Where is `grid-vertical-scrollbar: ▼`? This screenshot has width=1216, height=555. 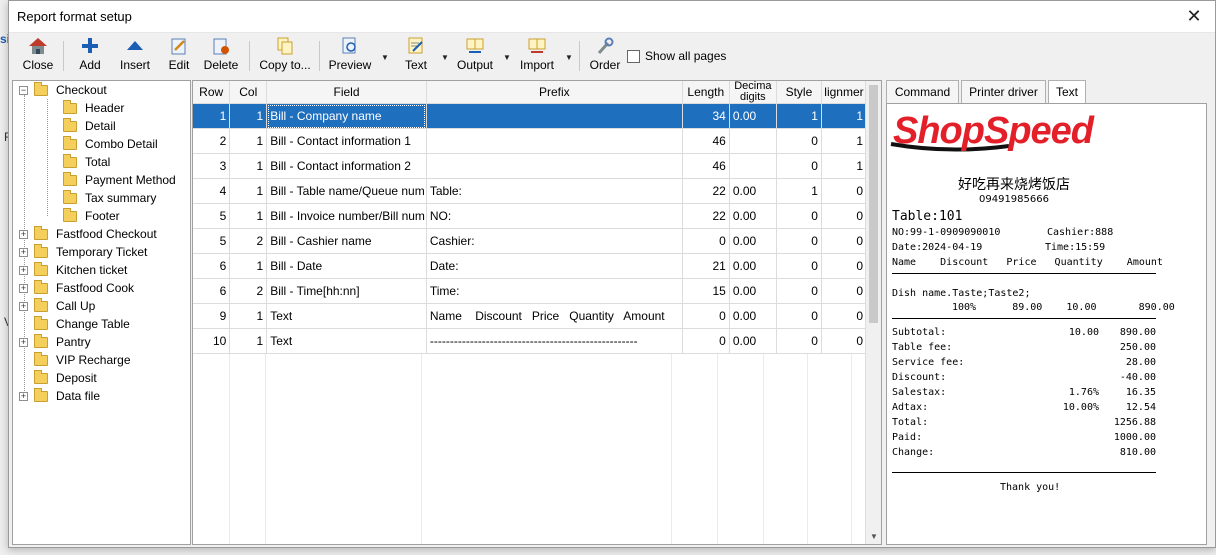 grid-vertical-scrollbar: ▼ is located at coordinates (873, 312).